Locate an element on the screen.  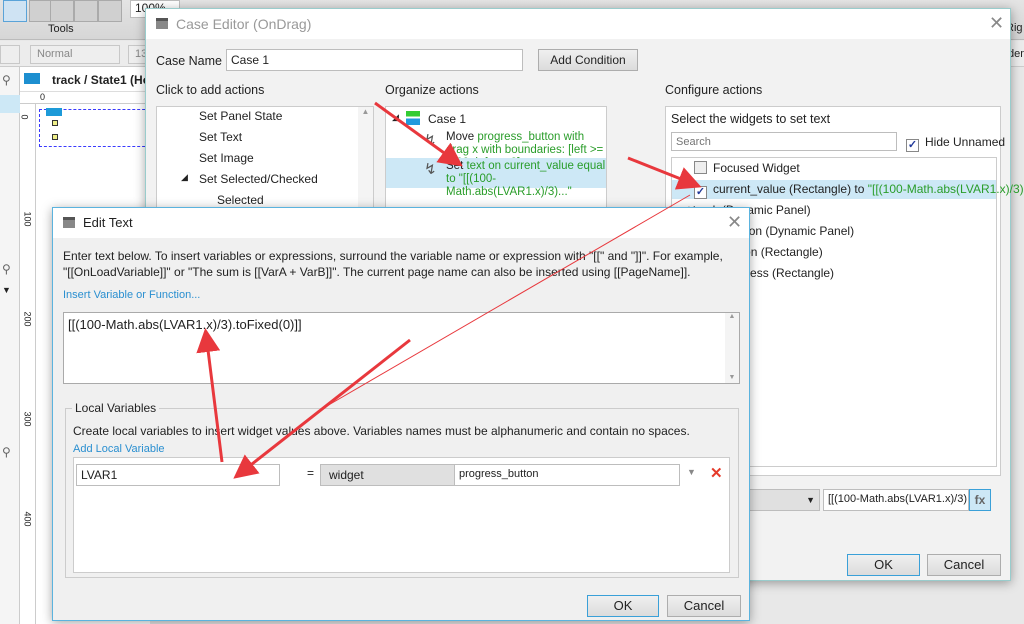
arrow-3-thin is located at coordinates (505, 302).